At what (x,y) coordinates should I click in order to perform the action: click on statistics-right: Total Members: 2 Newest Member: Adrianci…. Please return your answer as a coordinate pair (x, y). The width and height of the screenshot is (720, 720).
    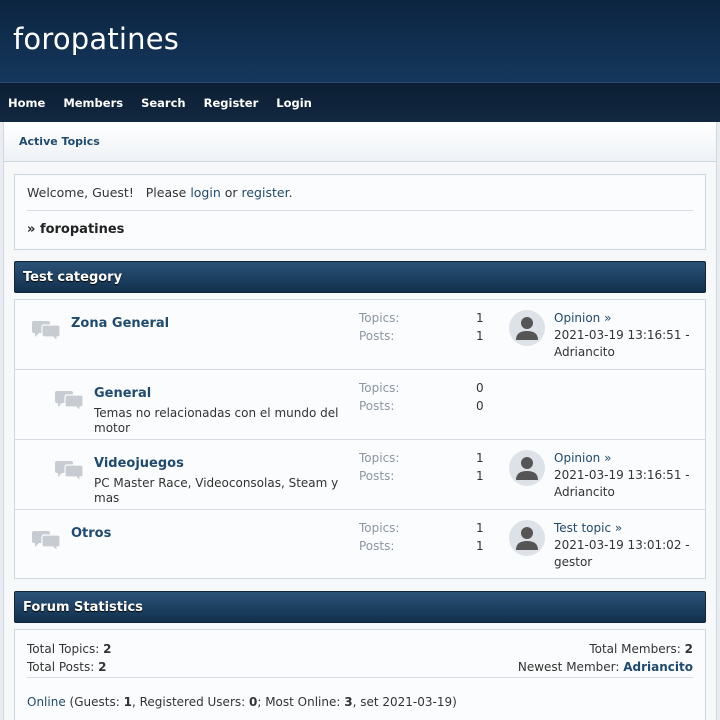
    Looking at the image, I should click on (605, 658).